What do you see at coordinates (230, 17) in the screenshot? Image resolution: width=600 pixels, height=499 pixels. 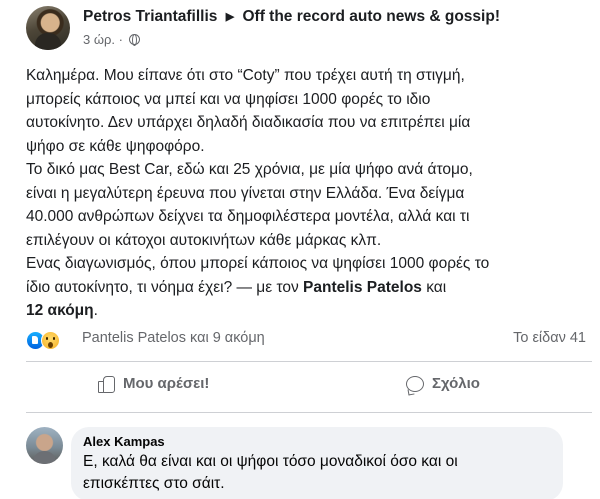 I see `arrow-right-icon: ▶` at bounding box center [230, 17].